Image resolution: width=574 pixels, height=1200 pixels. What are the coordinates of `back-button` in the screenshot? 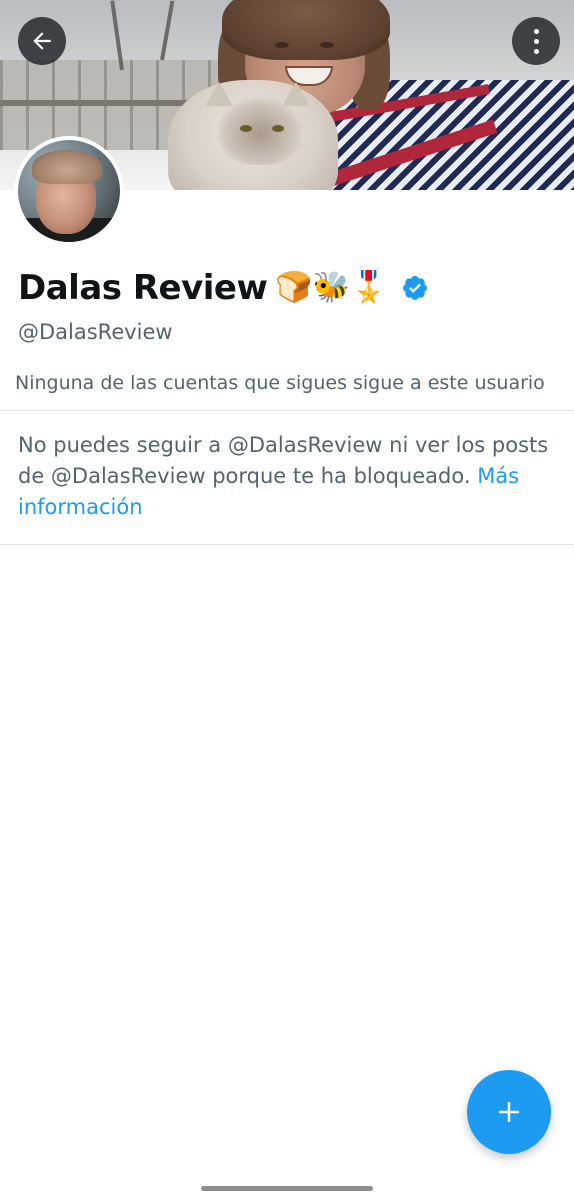 It's located at (42, 41).